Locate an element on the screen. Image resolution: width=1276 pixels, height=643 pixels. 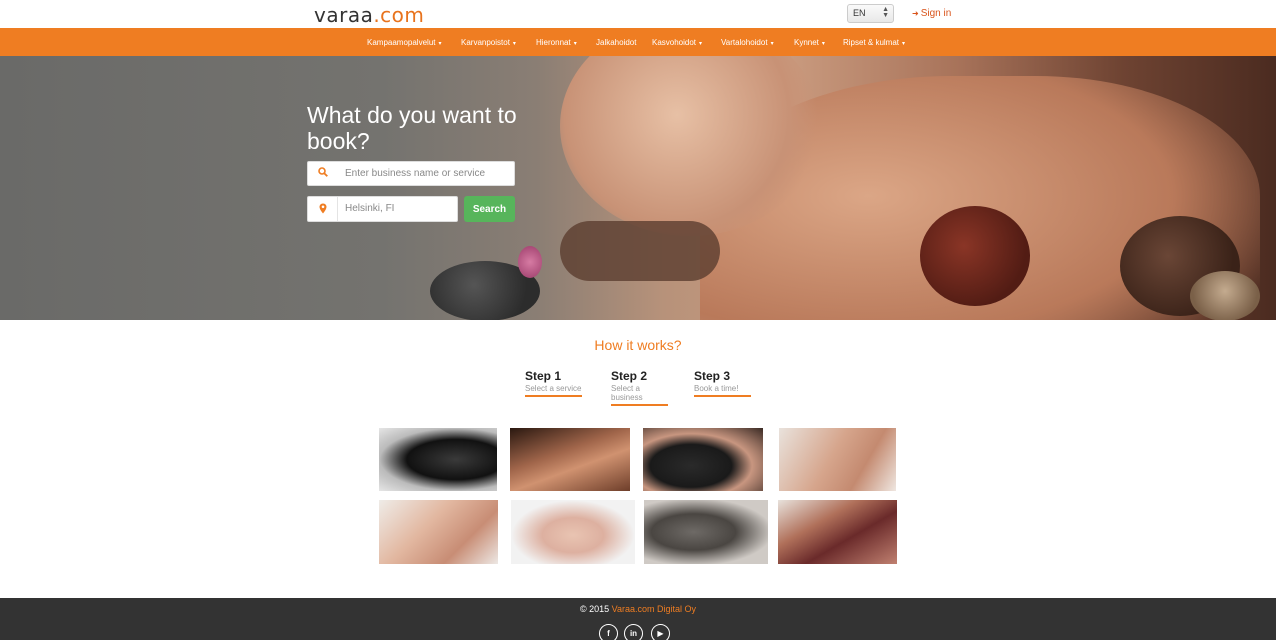
nav-item-label: Kasvohoidot is located at coordinates (674, 42).